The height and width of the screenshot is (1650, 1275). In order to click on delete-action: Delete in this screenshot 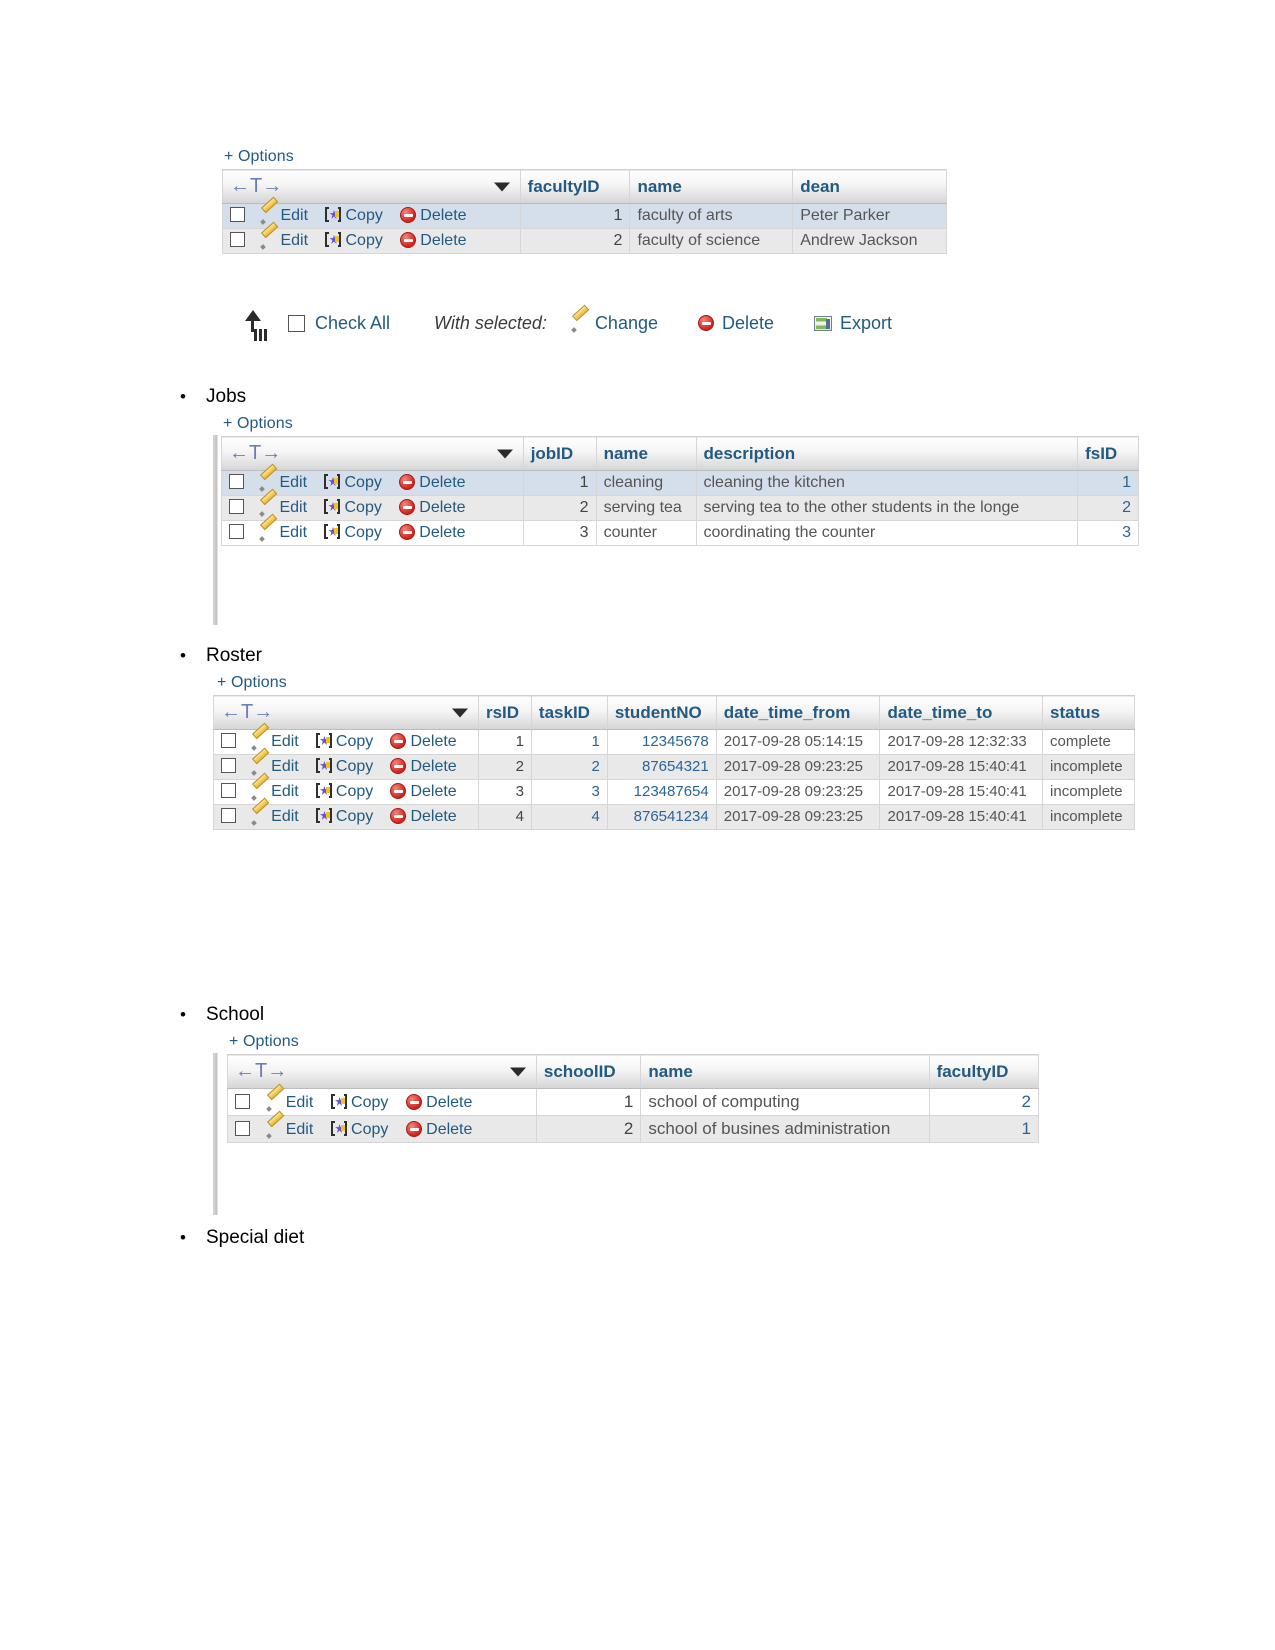, I will do `click(740, 323)`.